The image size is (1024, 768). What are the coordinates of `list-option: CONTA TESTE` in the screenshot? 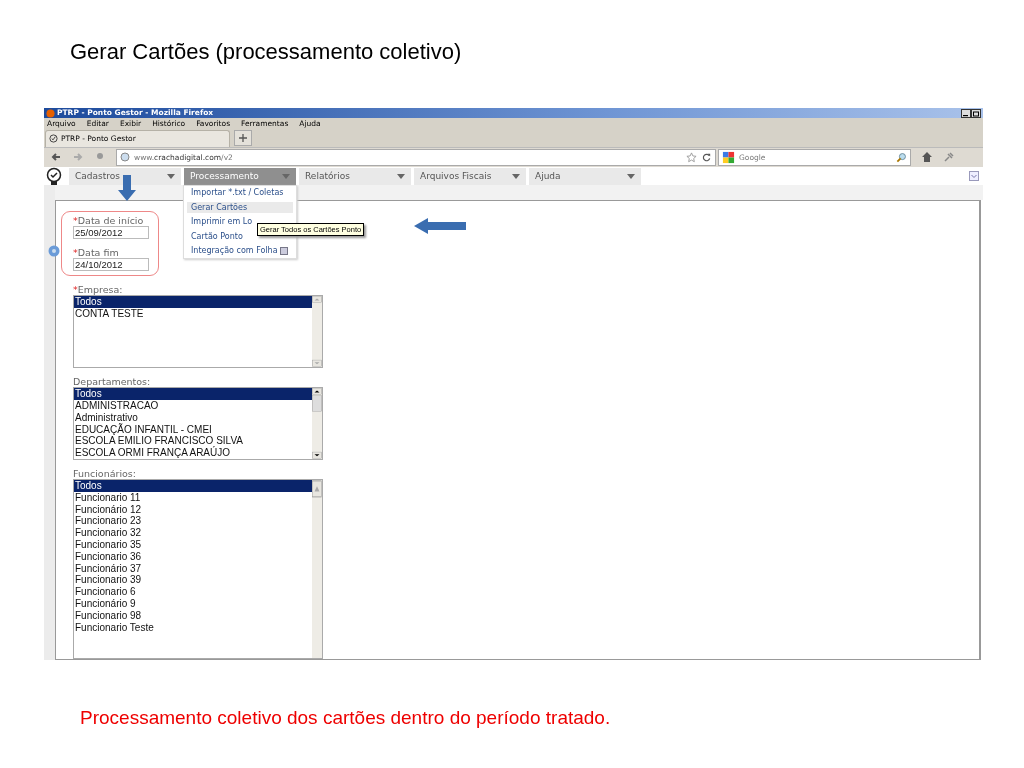 It's located at (193, 314).